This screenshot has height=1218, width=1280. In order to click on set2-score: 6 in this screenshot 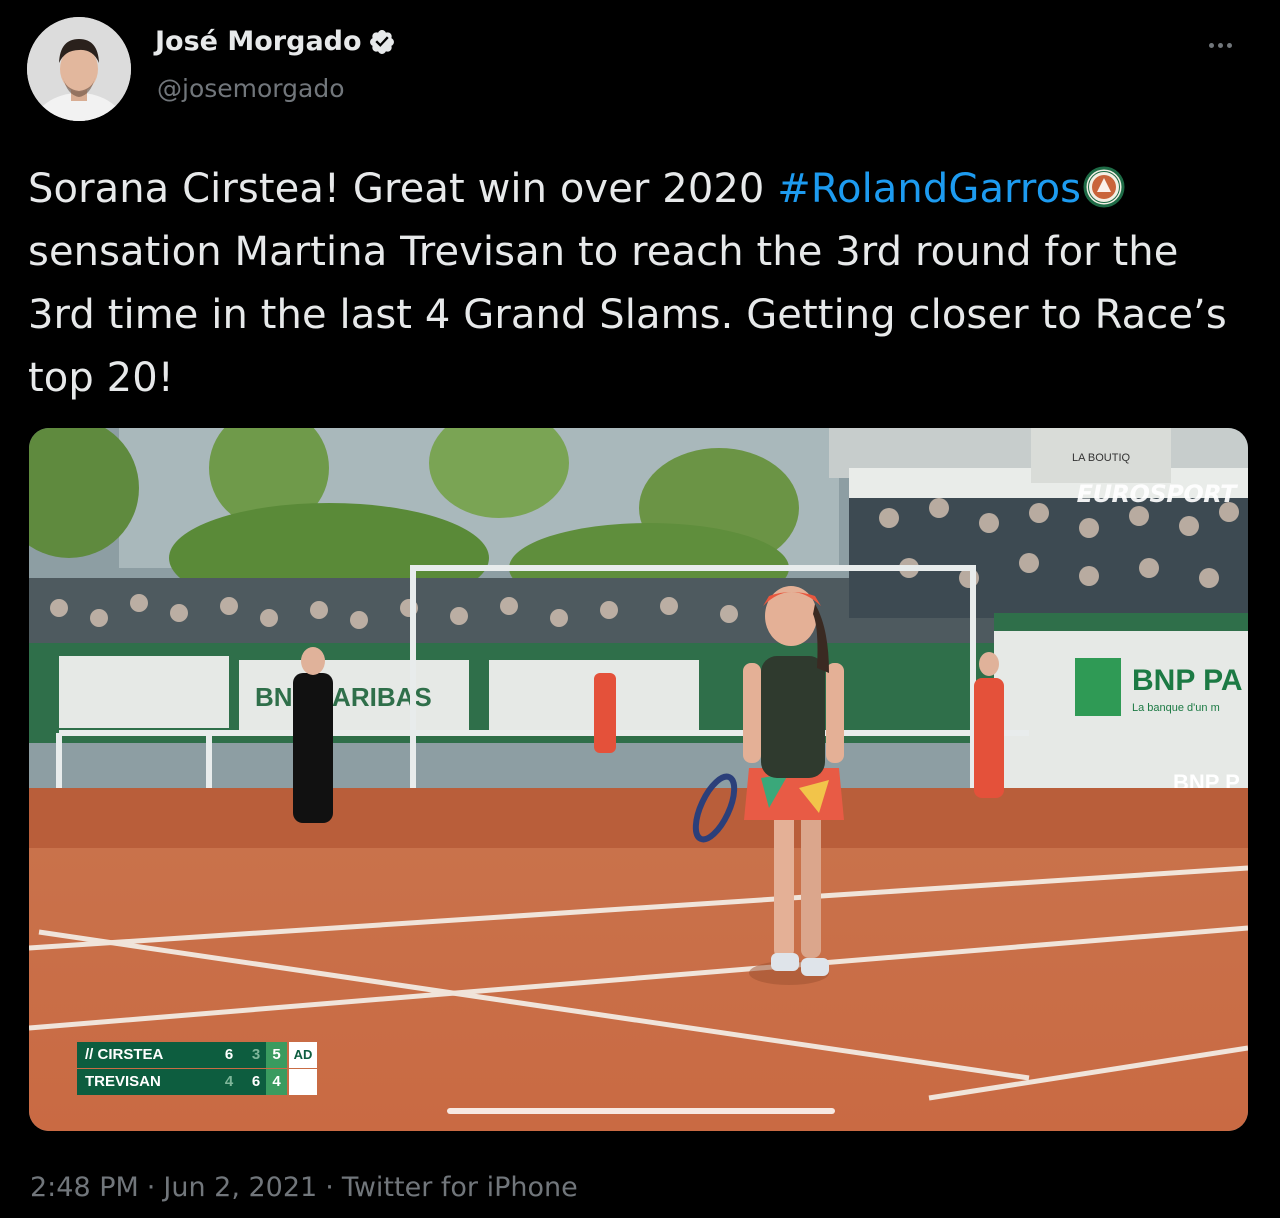, I will do `click(256, 1082)`.